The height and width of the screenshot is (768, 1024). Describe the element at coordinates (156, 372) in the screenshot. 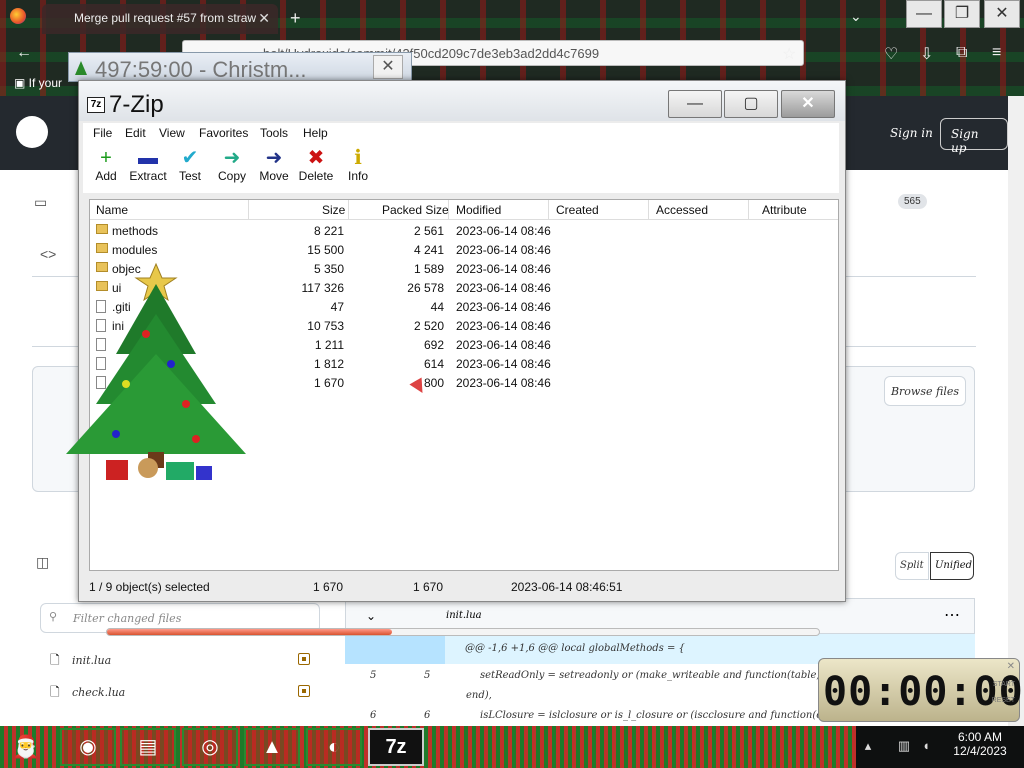

I see `christmas-tree-gadget` at that location.